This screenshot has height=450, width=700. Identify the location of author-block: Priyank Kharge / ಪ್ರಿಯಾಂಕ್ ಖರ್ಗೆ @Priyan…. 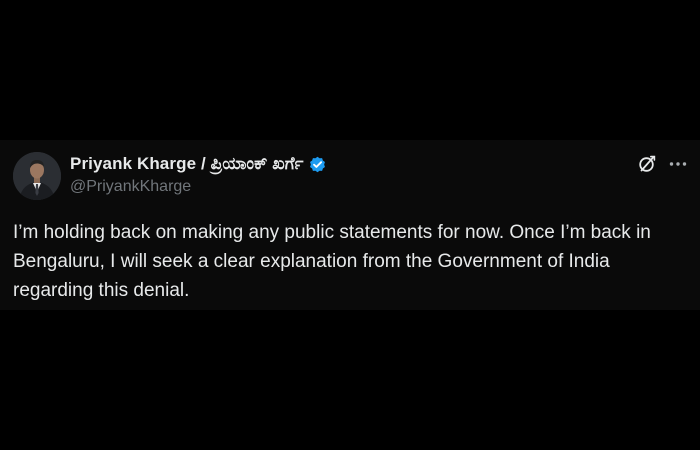
(198, 174).